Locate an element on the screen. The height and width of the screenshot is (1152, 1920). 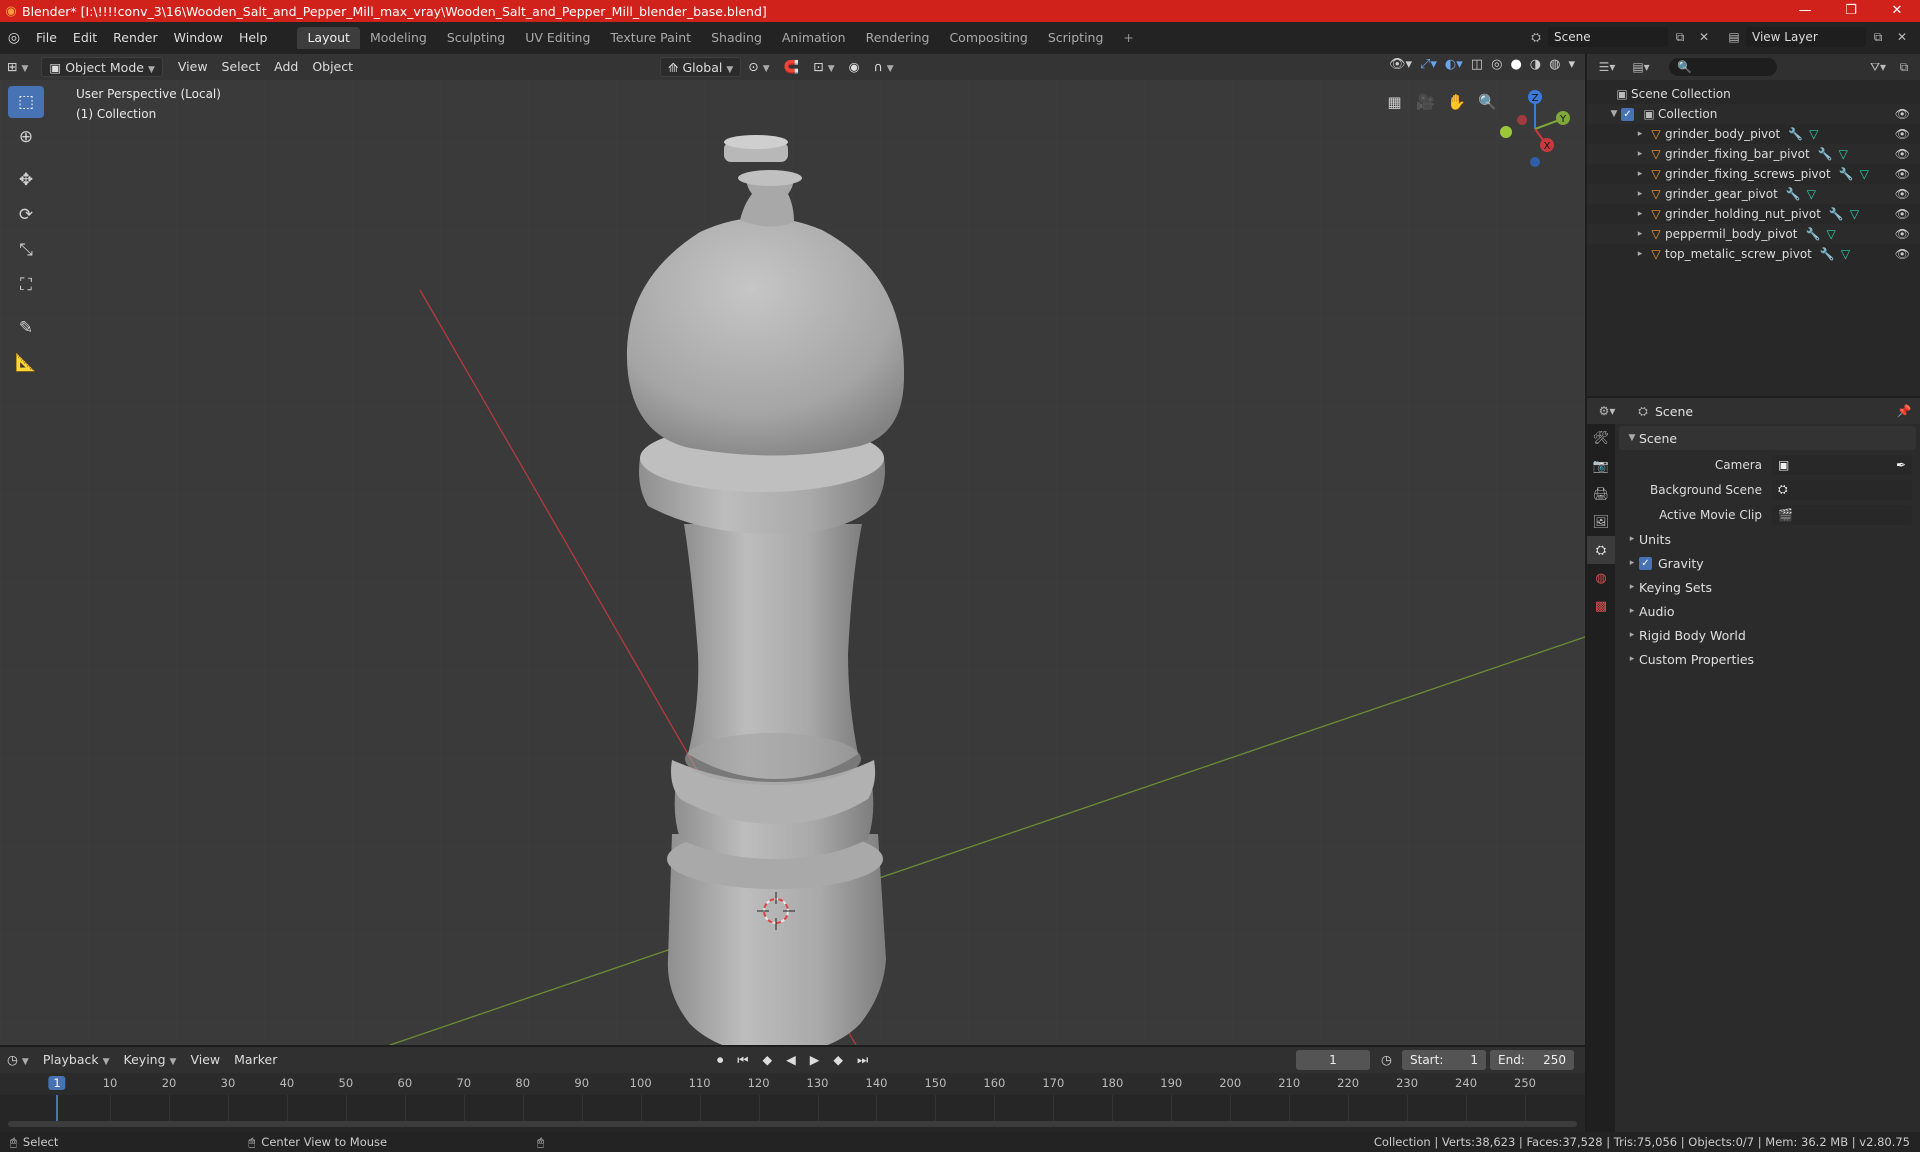
falloff-icon: ∩ ▼ is located at coordinates (884, 67).